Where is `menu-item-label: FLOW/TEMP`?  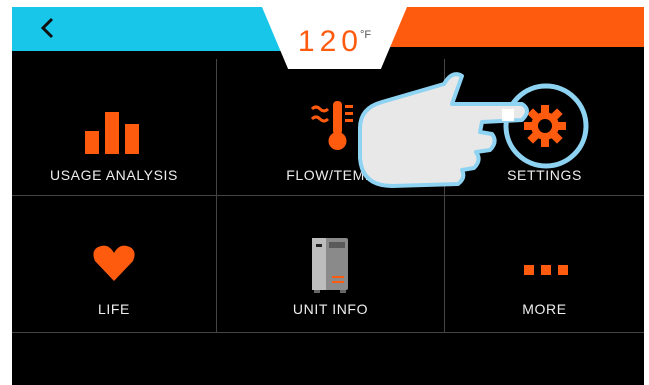
menu-item-label: FLOW/TEMP is located at coordinates (330, 175).